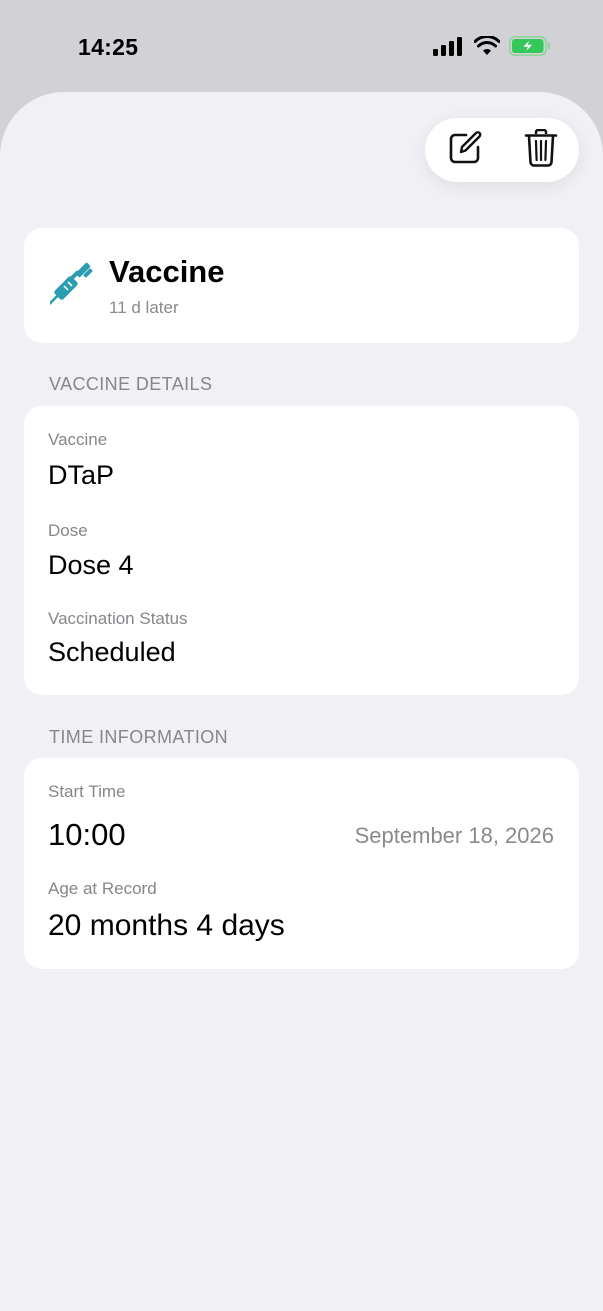  What do you see at coordinates (301, 285) in the screenshot?
I see `record-header-card` at bounding box center [301, 285].